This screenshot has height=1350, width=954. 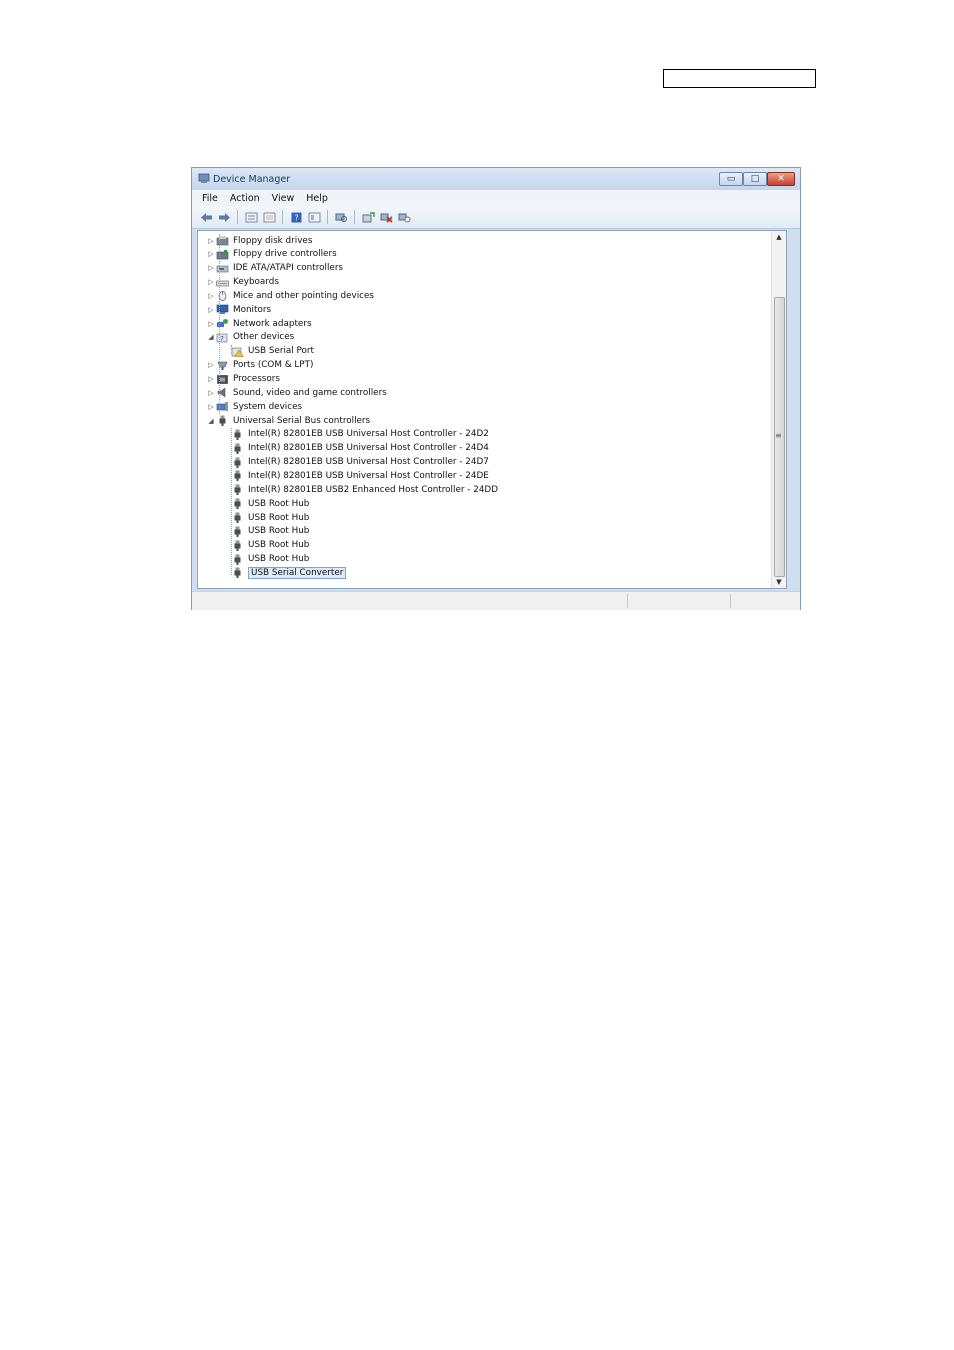 I want to click on network-adapter-icon, so click(x=222, y=323).